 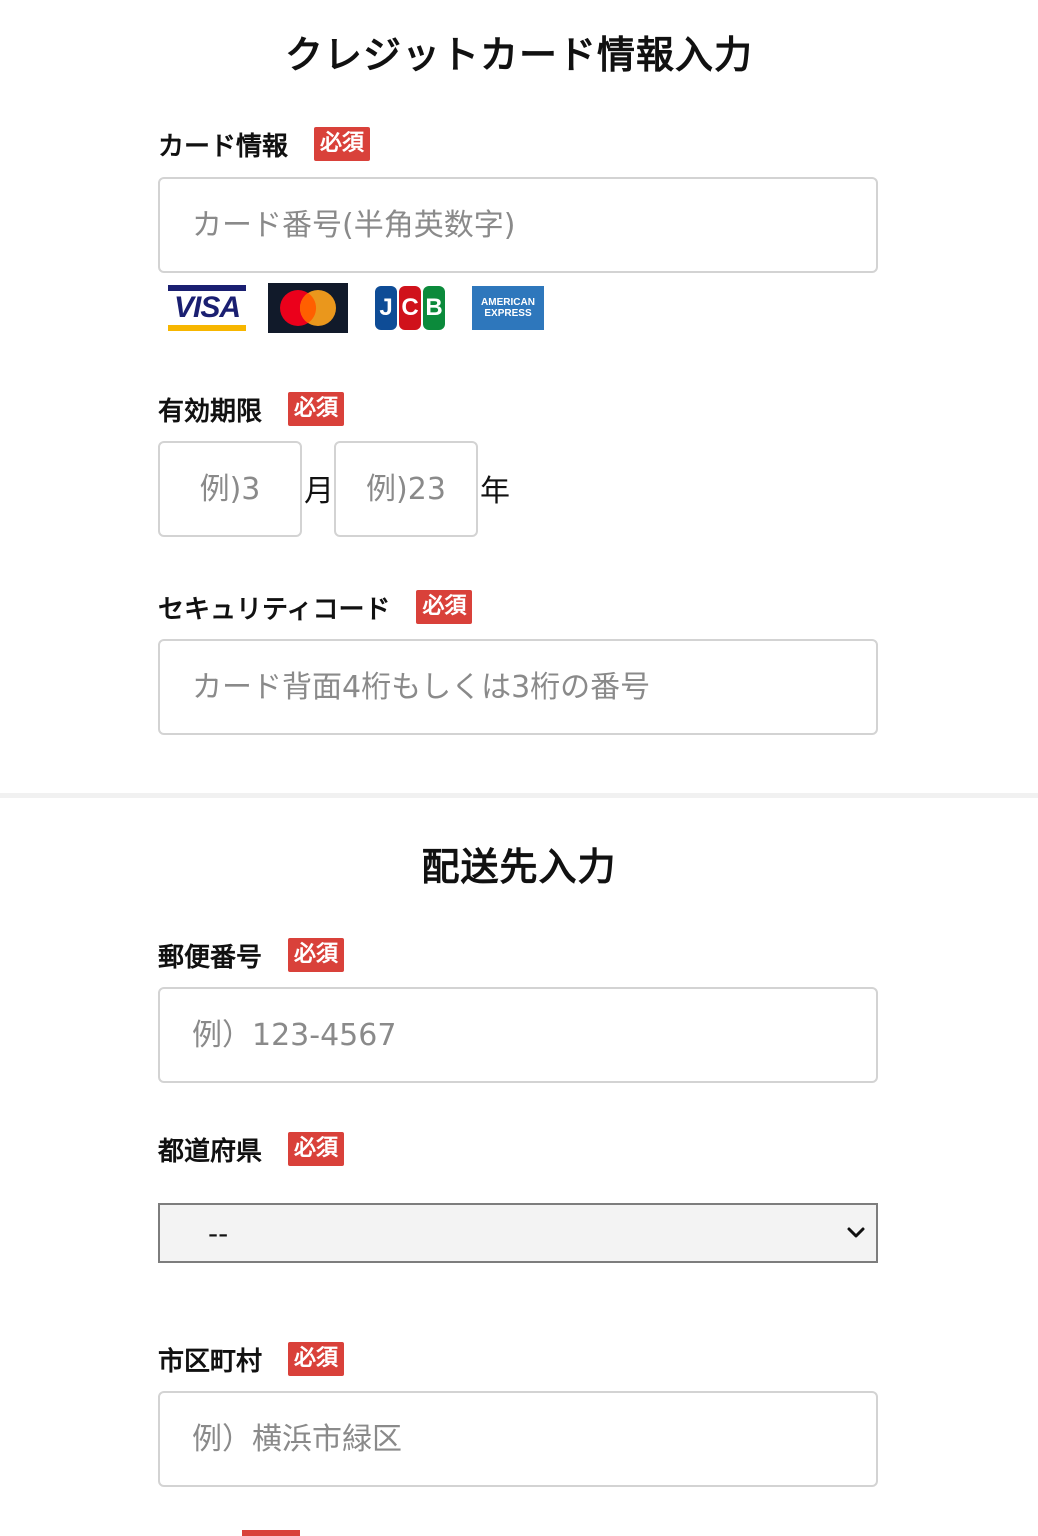 I want to click on section-divider, so click(x=519, y=795).